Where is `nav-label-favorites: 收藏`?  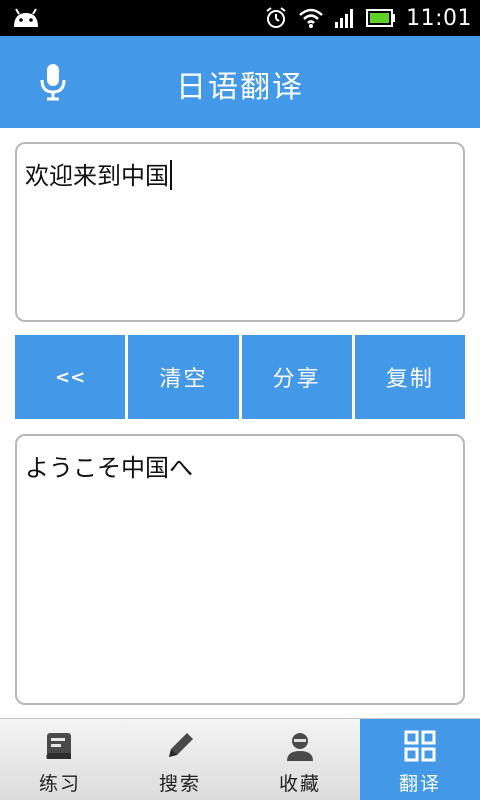
nav-label-favorites: 收藏 is located at coordinates (299, 784).